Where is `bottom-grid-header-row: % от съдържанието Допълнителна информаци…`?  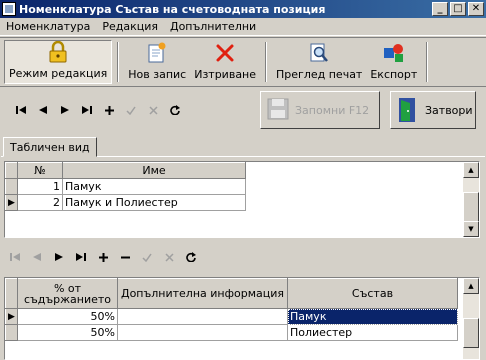
bottom-grid-header-row: % от съдържанието Допълнителна информаци… is located at coordinates (231, 293).